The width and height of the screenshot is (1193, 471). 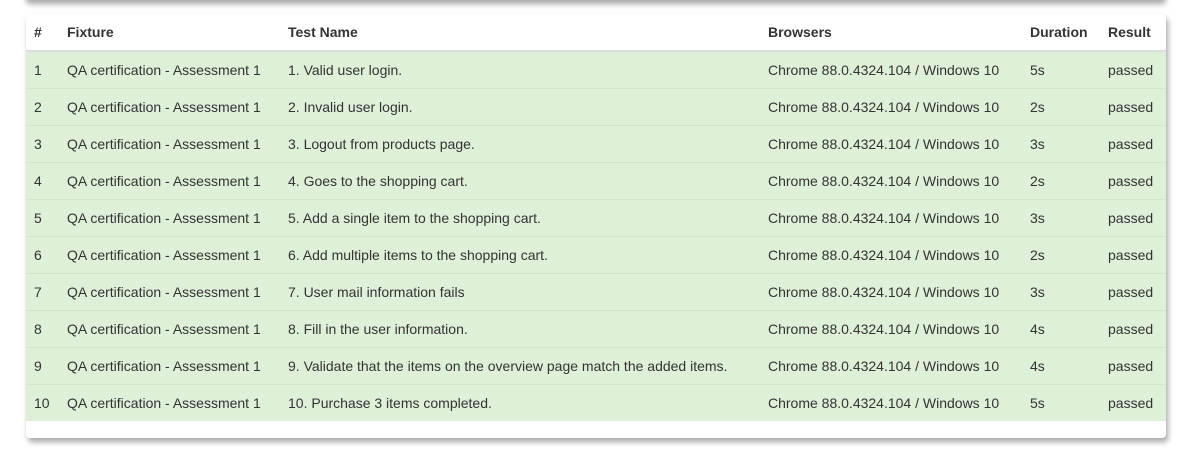 What do you see at coordinates (520, 329) in the screenshot?
I see `cell-test-name: 8. Fill in the user information.` at bounding box center [520, 329].